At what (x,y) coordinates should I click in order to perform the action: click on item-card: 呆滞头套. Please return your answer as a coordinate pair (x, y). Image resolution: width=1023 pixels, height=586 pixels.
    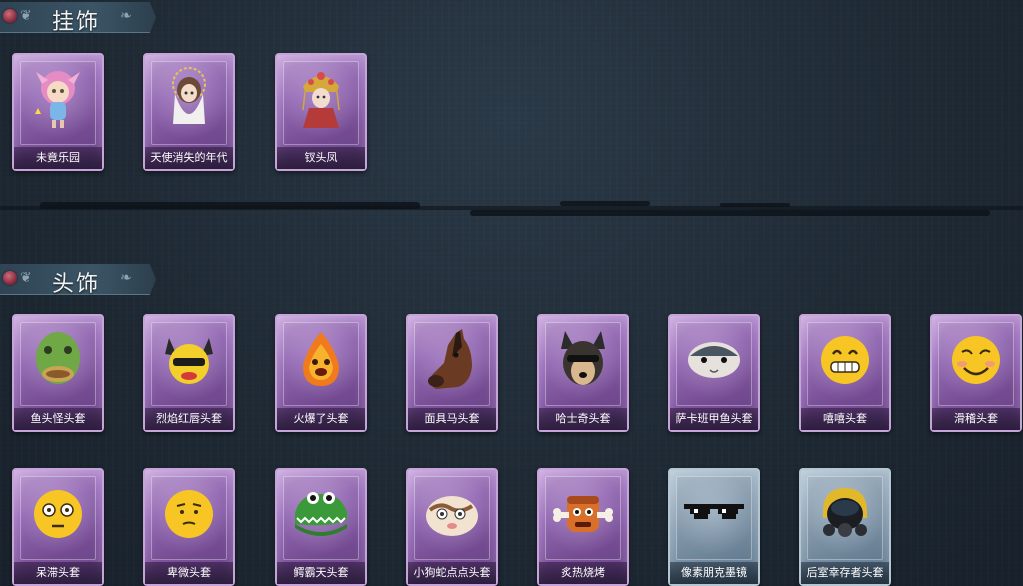
    Looking at the image, I should click on (58, 527).